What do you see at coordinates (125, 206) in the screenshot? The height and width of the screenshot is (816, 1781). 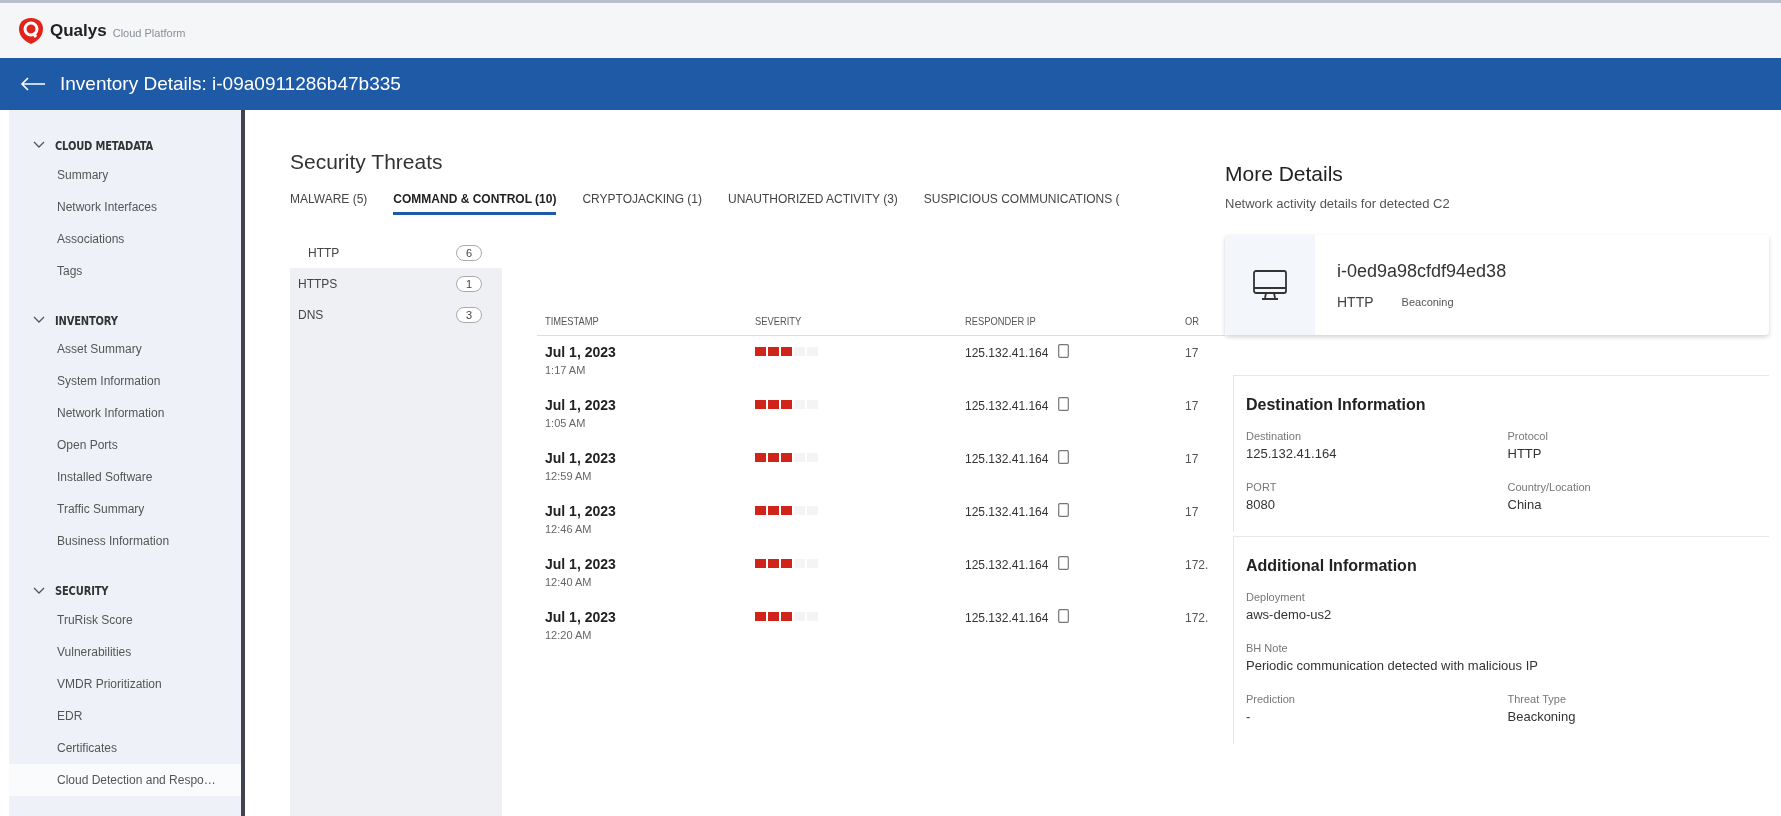 I see `sidebar-item: Network Interfaces` at bounding box center [125, 206].